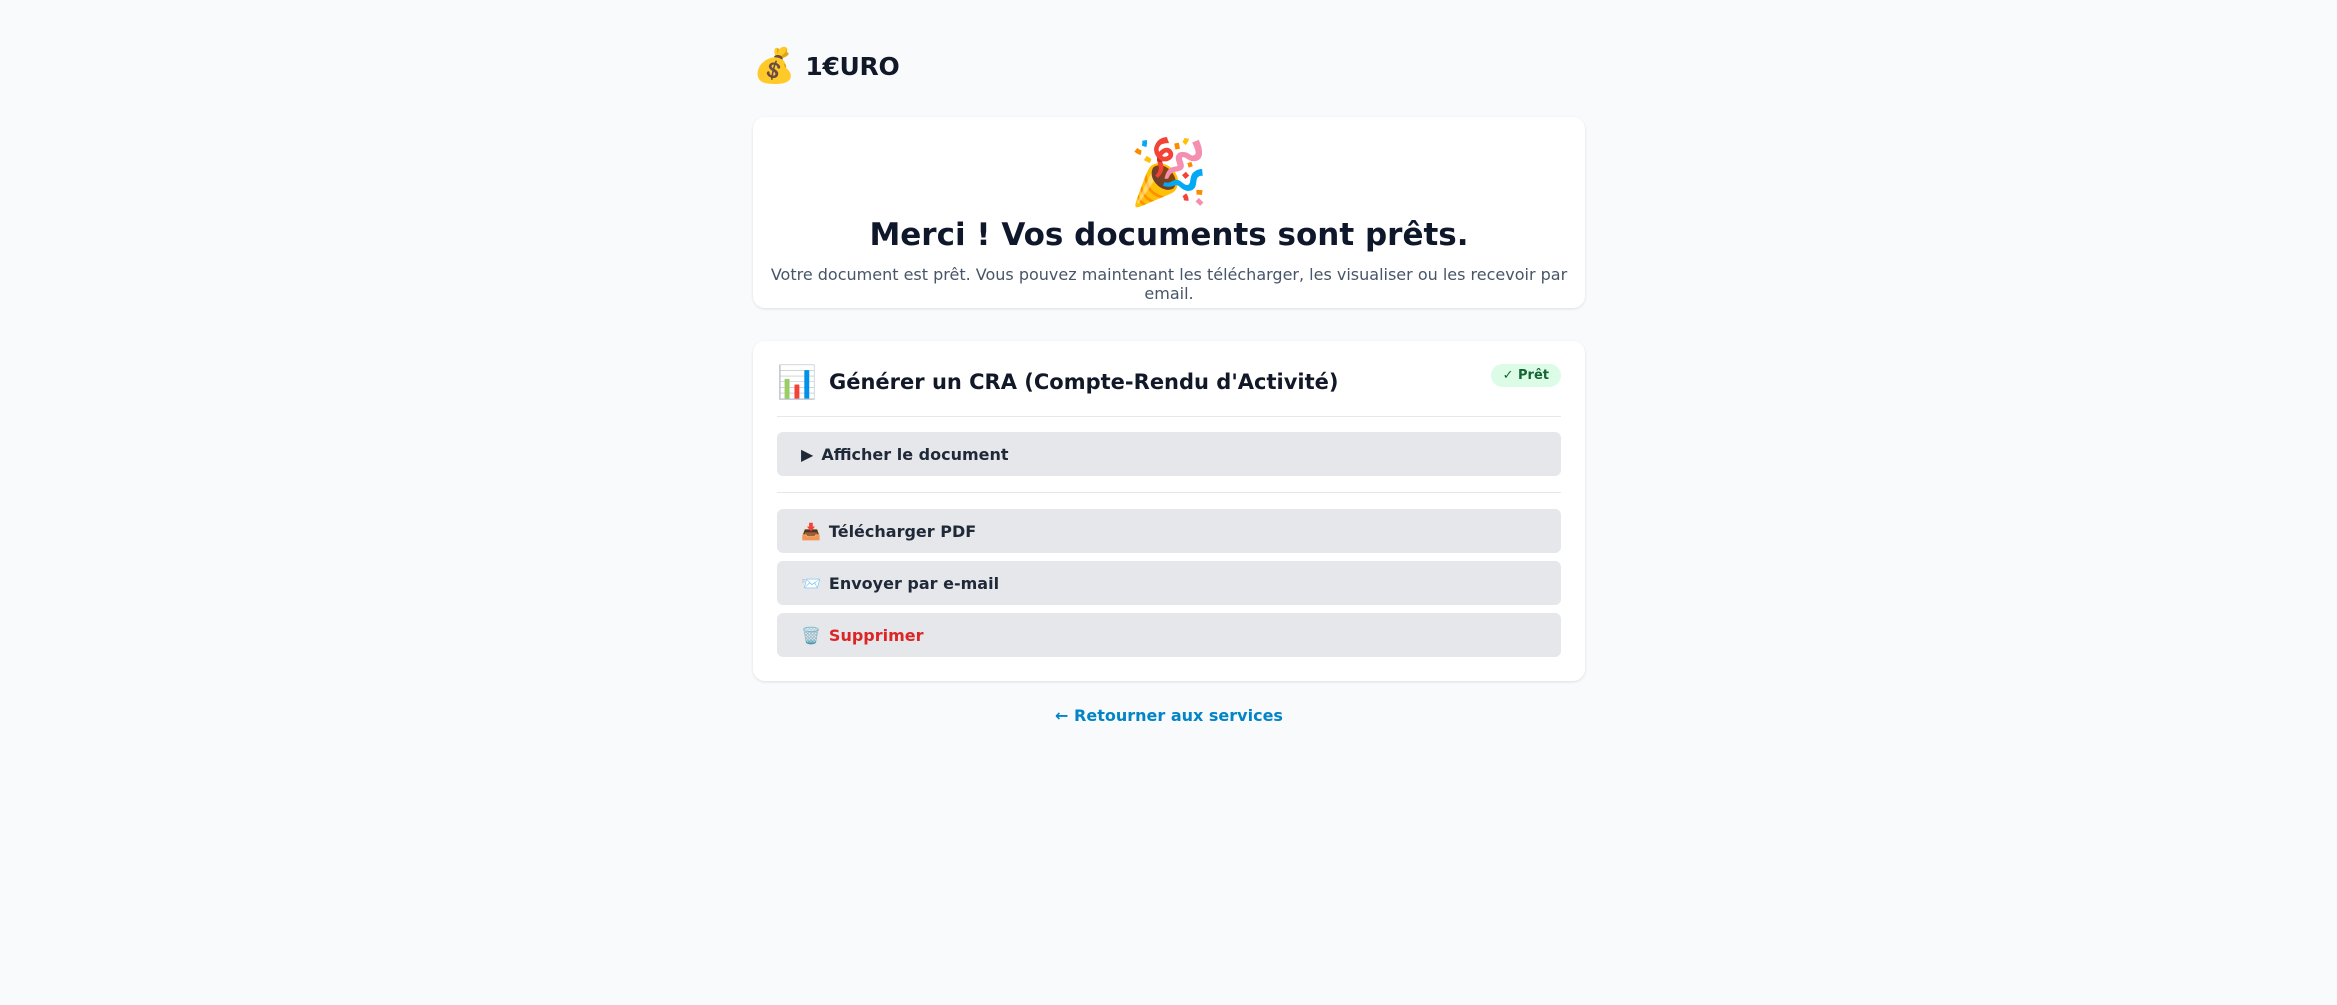  What do you see at coordinates (915, 454) in the screenshot?
I see `view-document-label: Afficher le document` at bounding box center [915, 454].